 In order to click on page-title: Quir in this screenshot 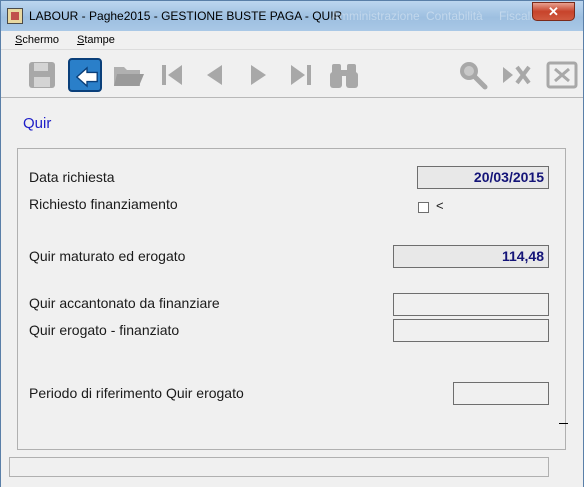, I will do `click(37, 123)`.